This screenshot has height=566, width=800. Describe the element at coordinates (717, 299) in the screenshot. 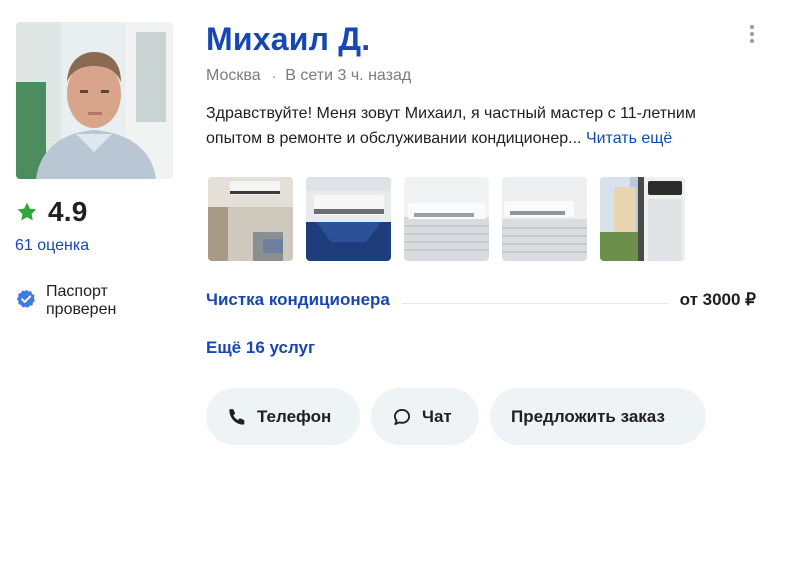

I see `service-price: от 3000 ₽` at that location.